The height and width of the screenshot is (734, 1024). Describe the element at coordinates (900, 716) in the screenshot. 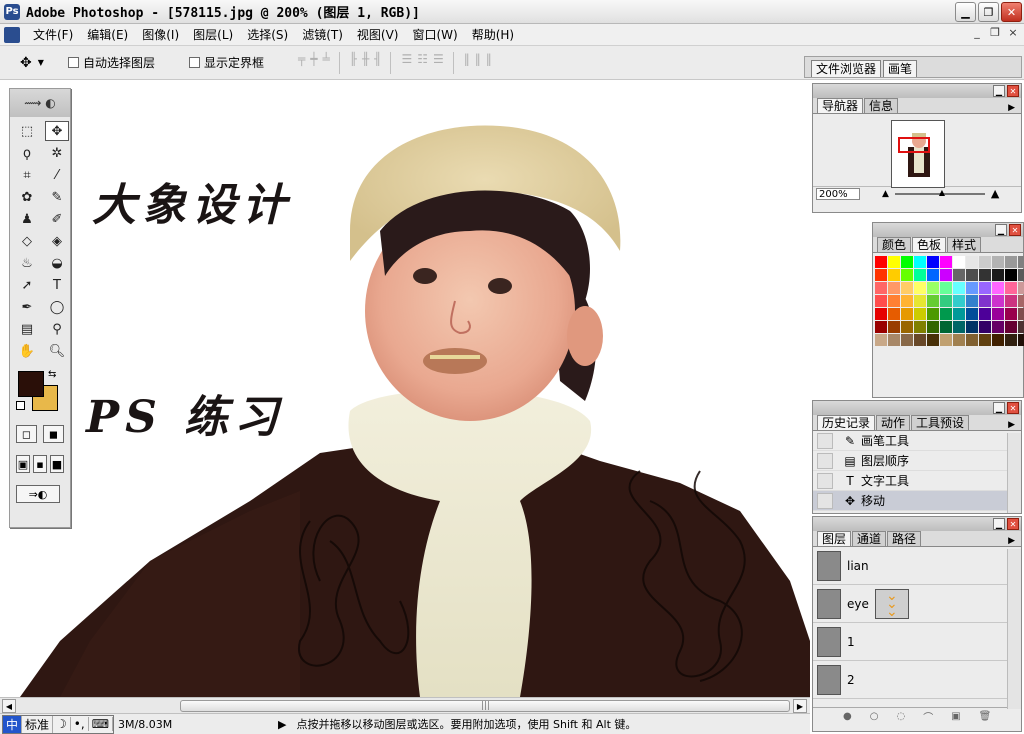

I see `layer-set-icon: ◌` at that location.